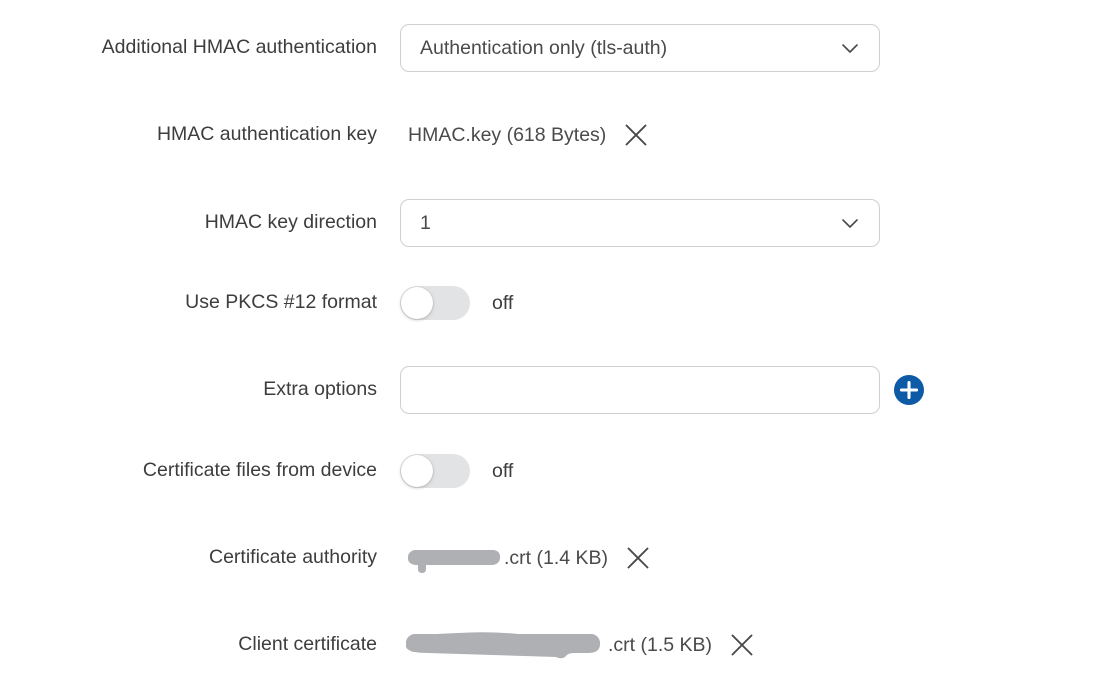  I want to click on redaction-mark-certificate-authority, so click(451, 556).